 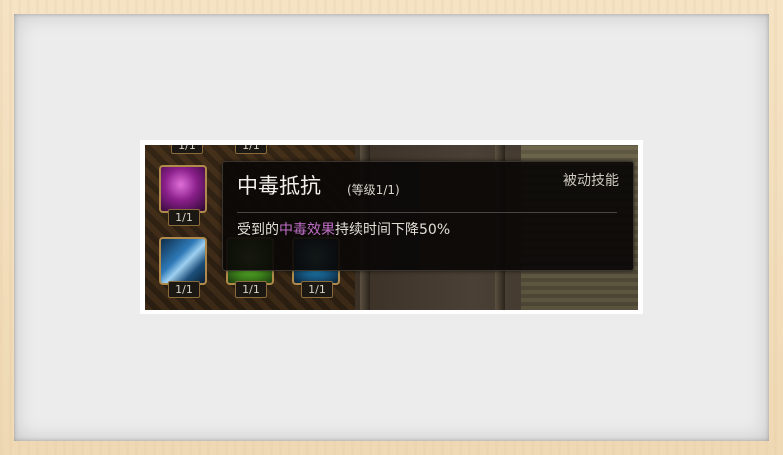 I want to click on desc-highlight: 中毒效果, so click(x=307, y=230).